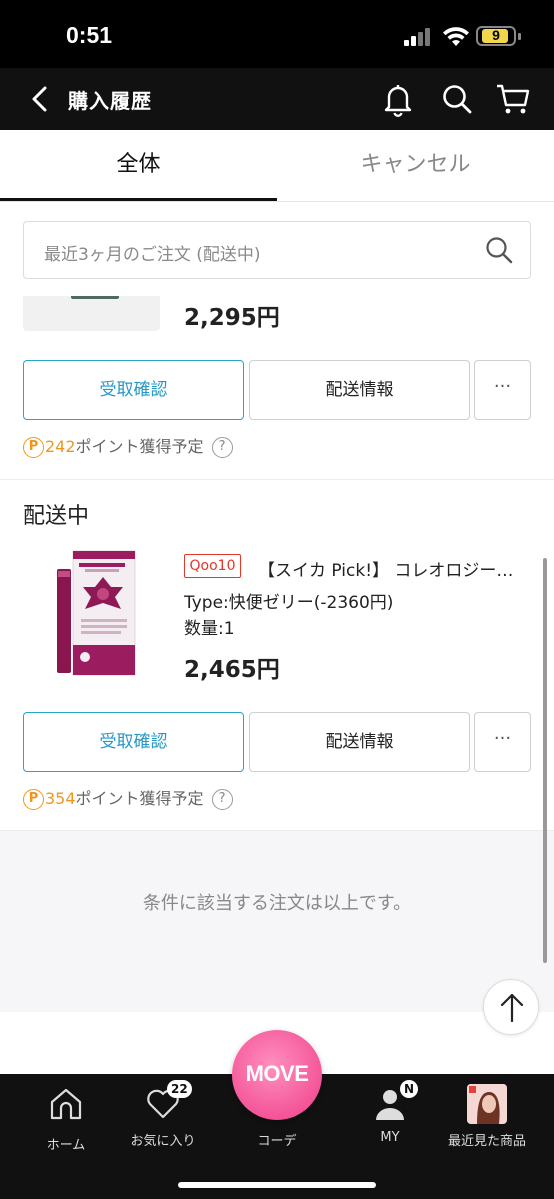 This screenshot has width=554, height=1199. Describe the element at coordinates (289, 603) in the screenshot. I see `product-option: Type:快便ゼリー(-2360円)` at that location.